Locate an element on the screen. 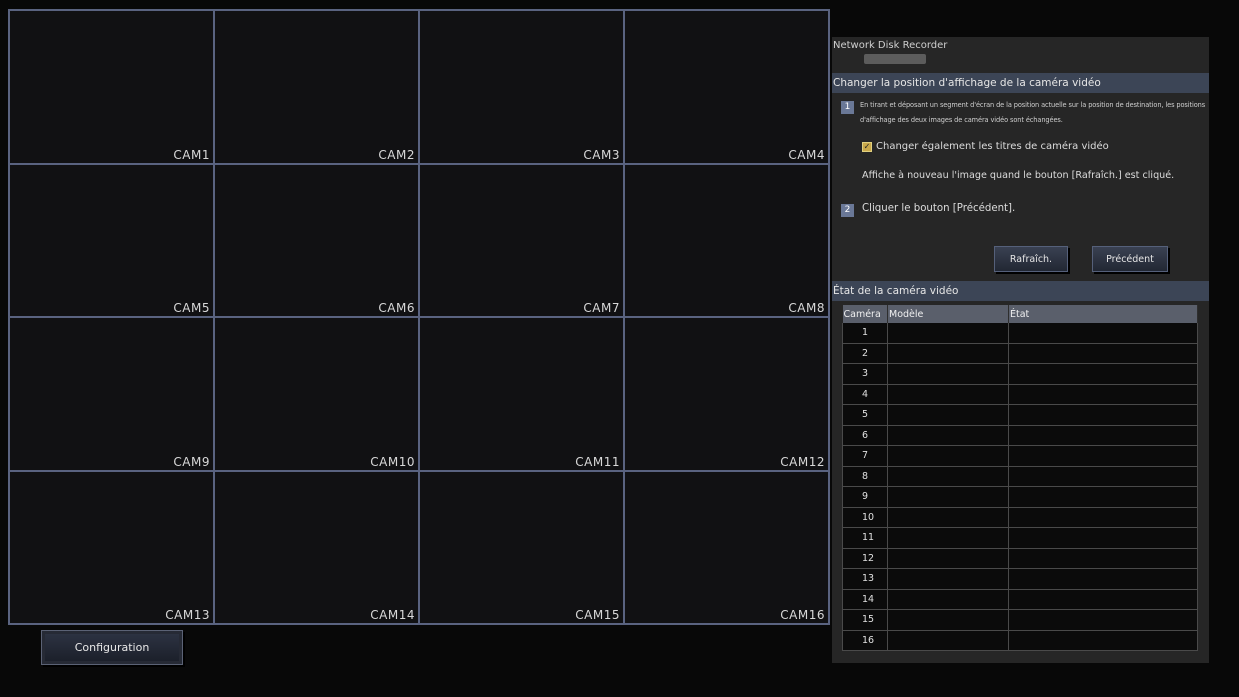 This screenshot has width=1239, height=697. camera-number-cell: 8 is located at coordinates (865, 476).